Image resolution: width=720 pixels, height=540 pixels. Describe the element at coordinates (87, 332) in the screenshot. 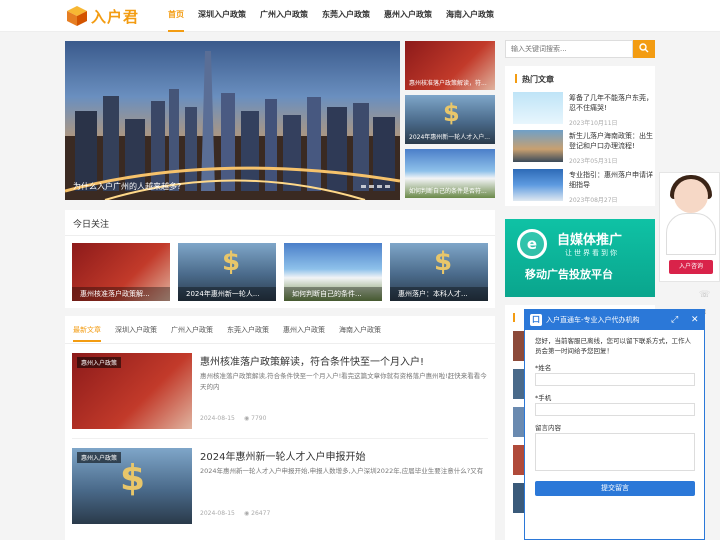

I see `tab-latest: 最新文章` at that location.